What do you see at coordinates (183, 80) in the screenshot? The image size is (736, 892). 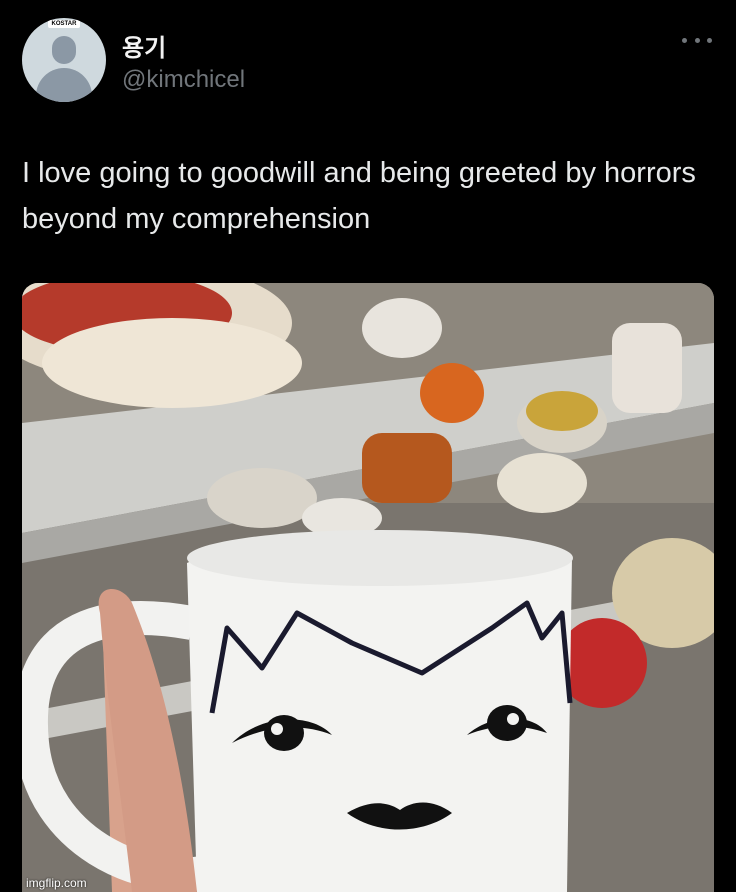 I see `user-handle: @kimchicel` at bounding box center [183, 80].